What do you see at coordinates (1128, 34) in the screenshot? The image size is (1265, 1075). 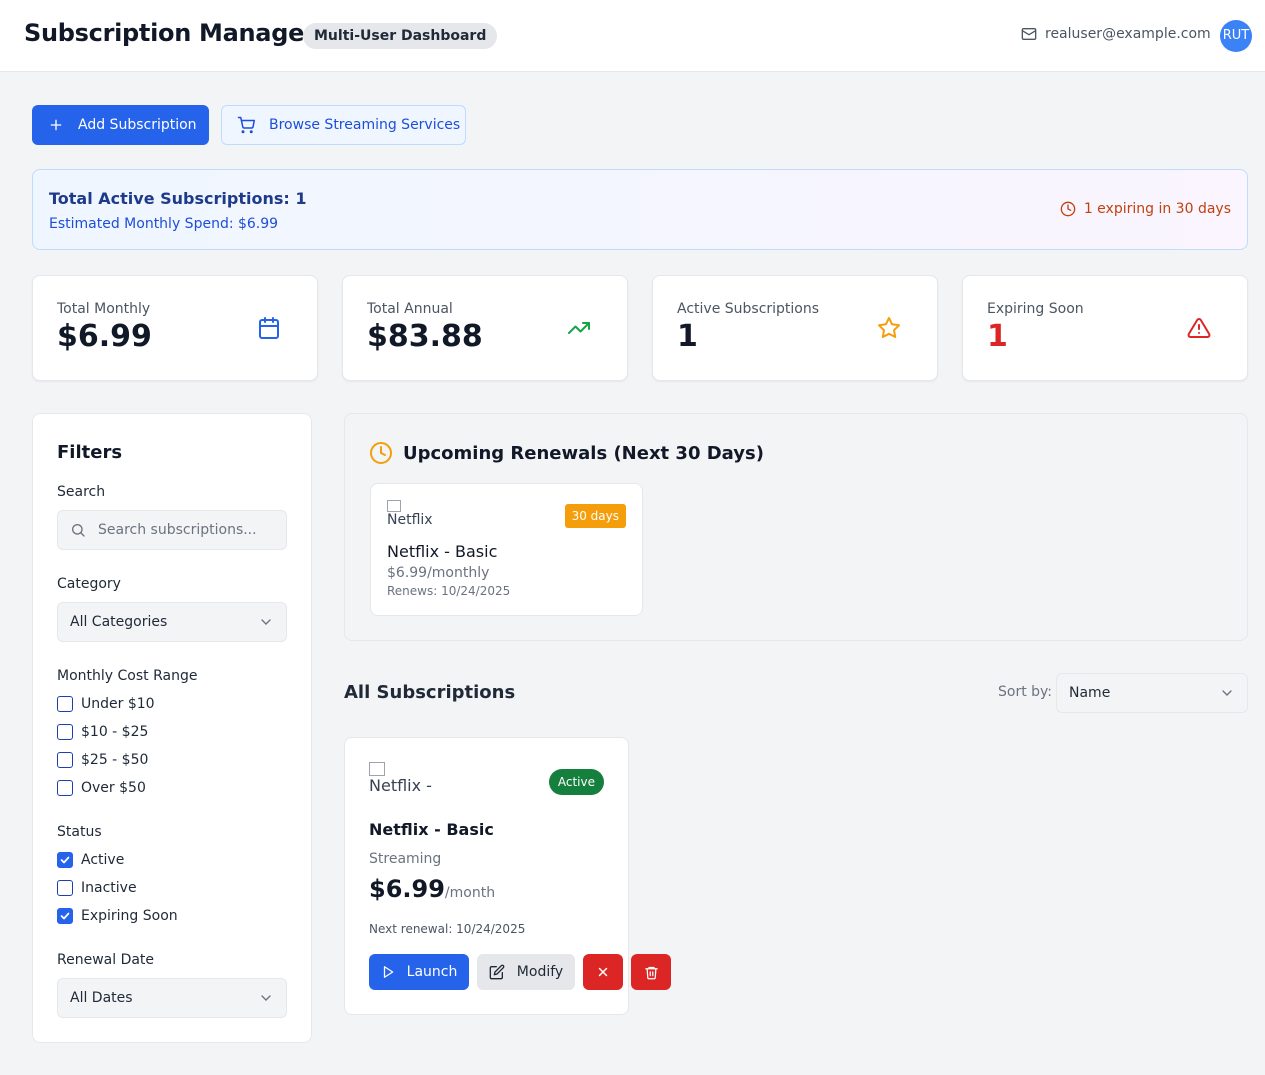 I see `user-email-text: realuser@example.com` at bounding box center [1128, 34].